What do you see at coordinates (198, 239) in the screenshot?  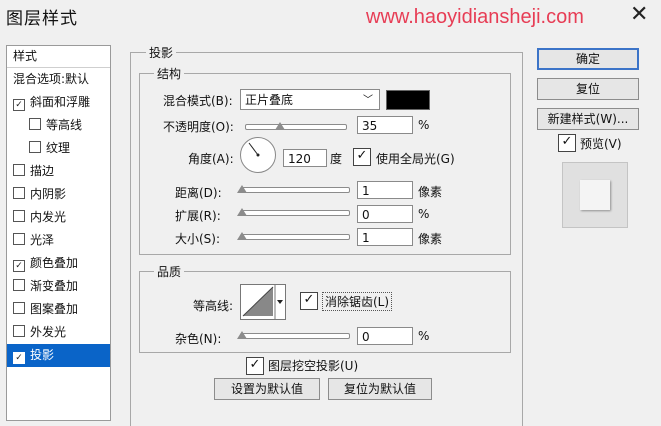 I see `size-label: 大小(S):` at bounding box center [198, 239].